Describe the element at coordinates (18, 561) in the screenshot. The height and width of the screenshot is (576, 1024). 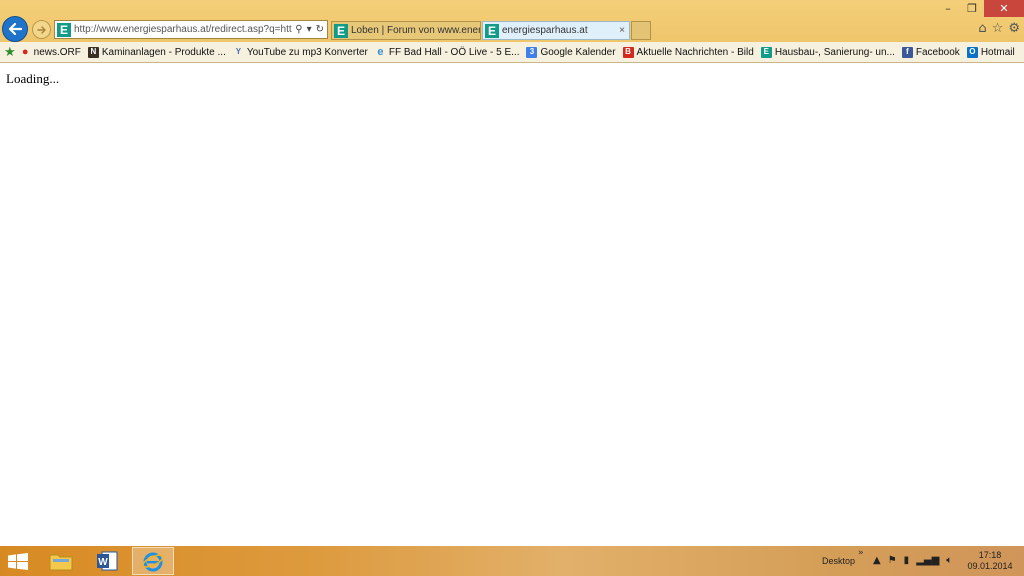
I see `windows-start-icon` at that location.